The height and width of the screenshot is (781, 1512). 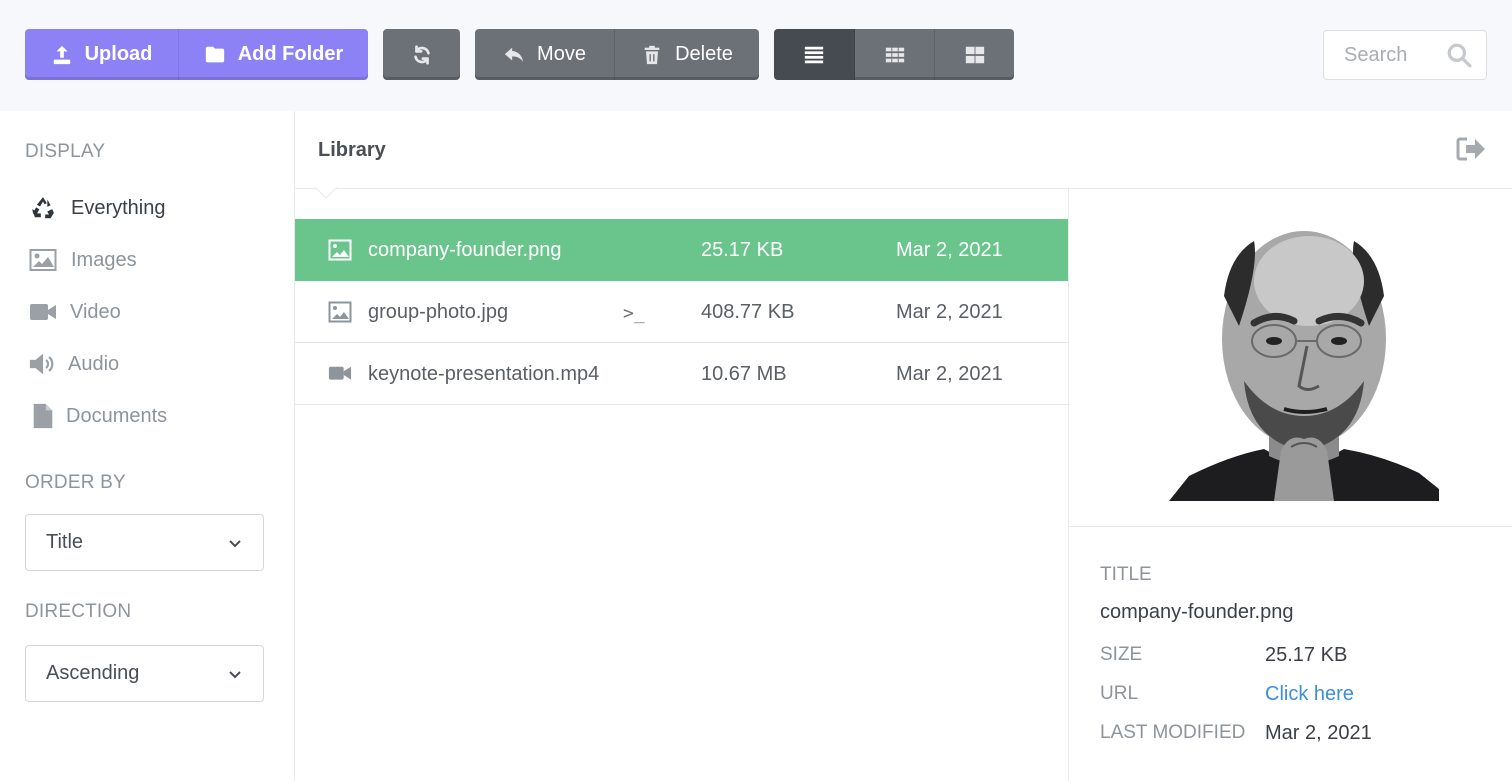 I want to click on file-name: company-founder.png, so click(x=465, y=250).